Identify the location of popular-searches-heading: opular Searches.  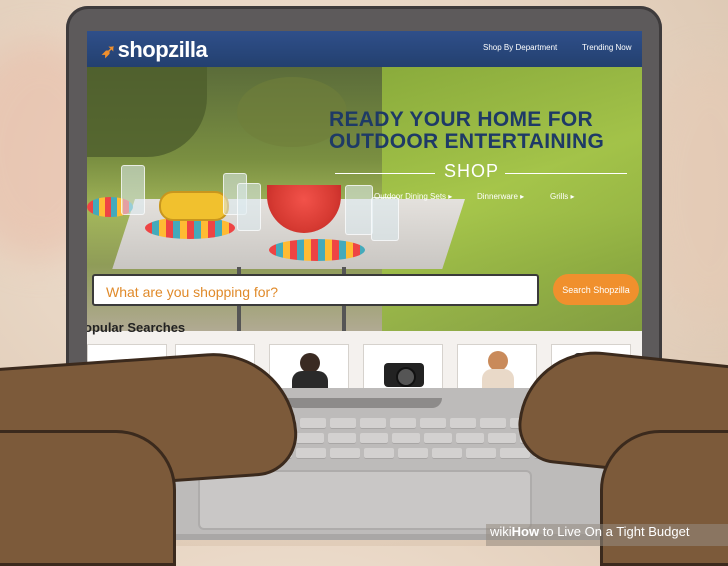
(136, 327).